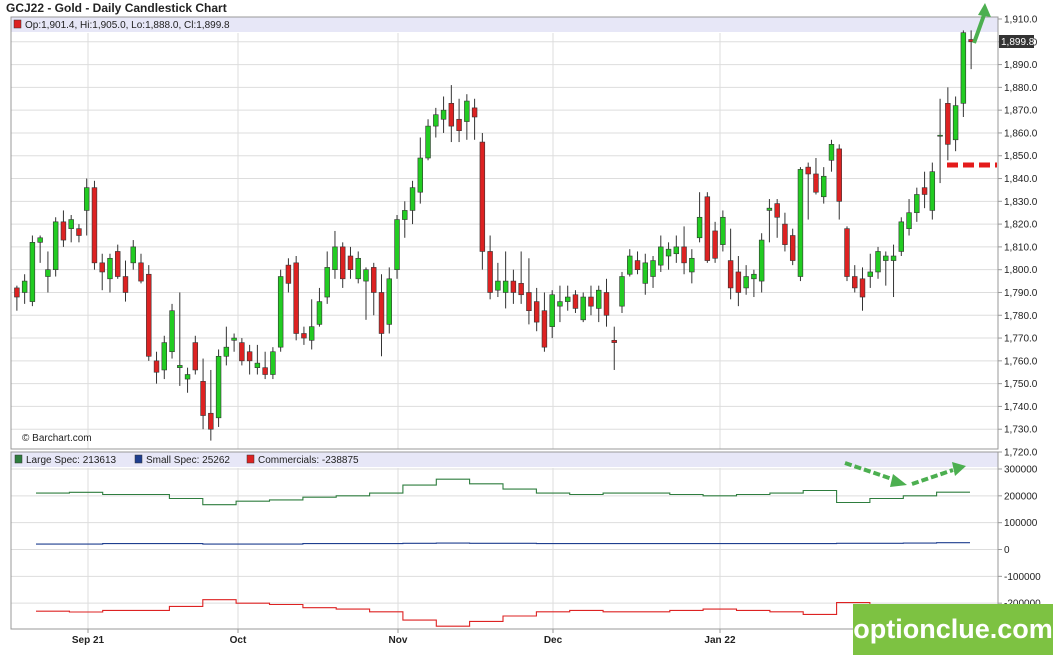  Describe the element at coordinates (720, 640) in the screenshot. I see `x-tick-label: Jan 22` at that location.